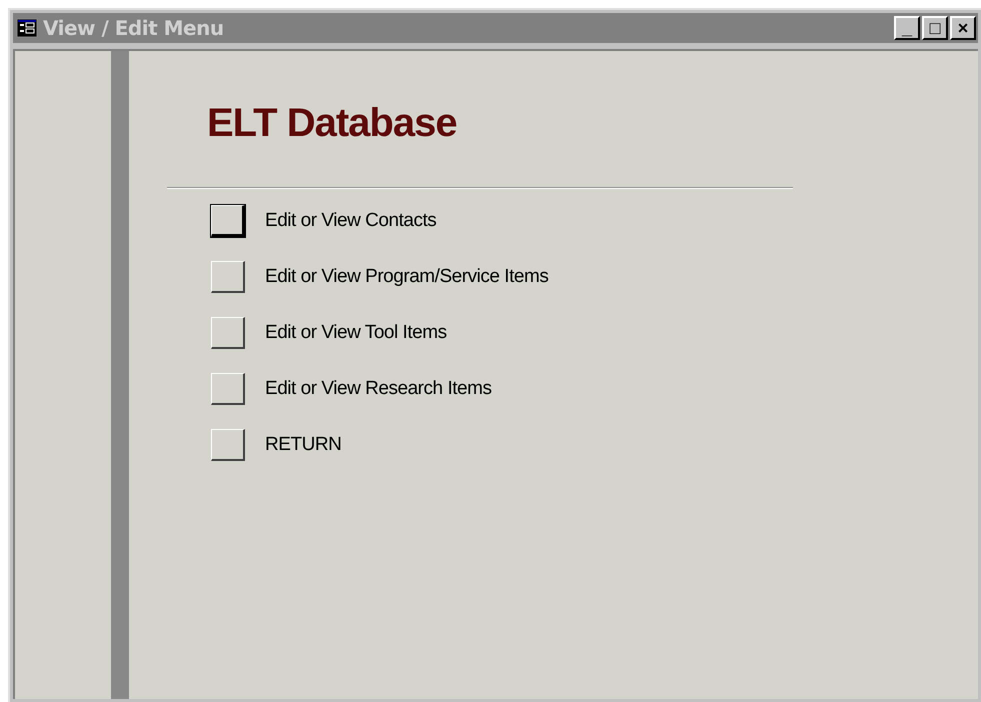  Describe the element at coordinates (378, 388) in the screenshot. I see `menu-label: Edit or View Research Items` at that location.